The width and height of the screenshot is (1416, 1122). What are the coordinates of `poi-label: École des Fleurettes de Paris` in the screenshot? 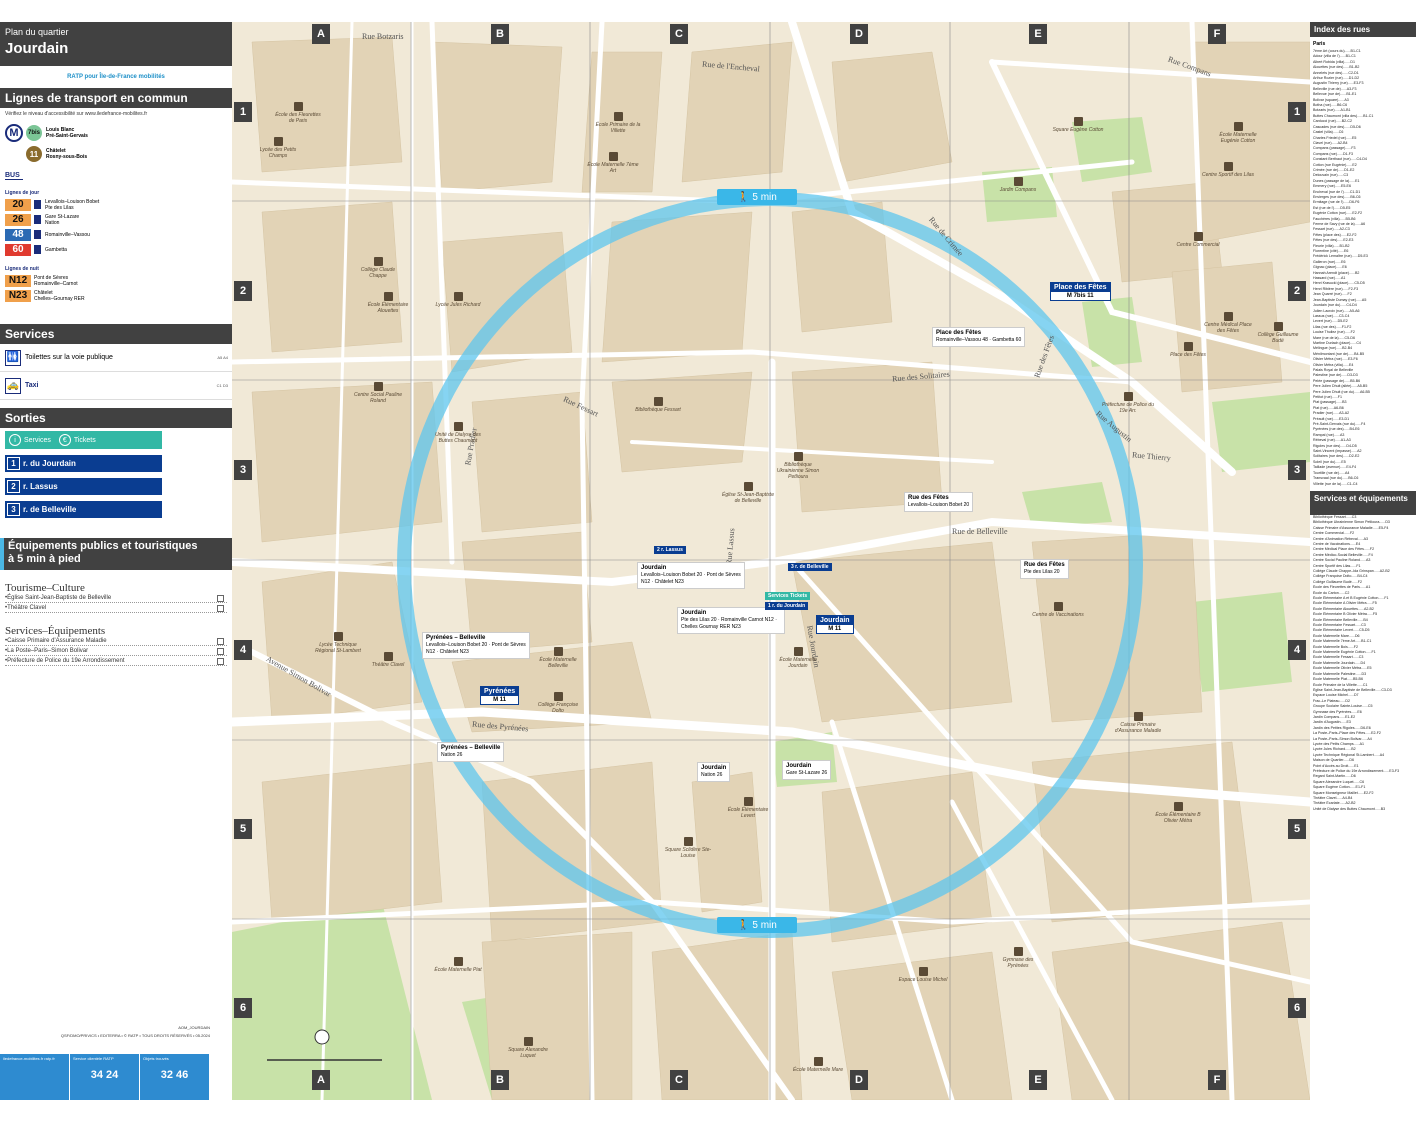 It's located at (298, 118).